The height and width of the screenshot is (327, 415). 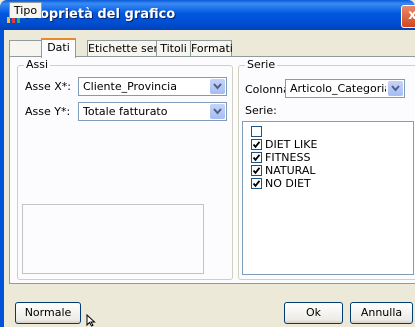 I want to click on colonna-select: Articolo_Categoria statis, so click(x=345, y=88).